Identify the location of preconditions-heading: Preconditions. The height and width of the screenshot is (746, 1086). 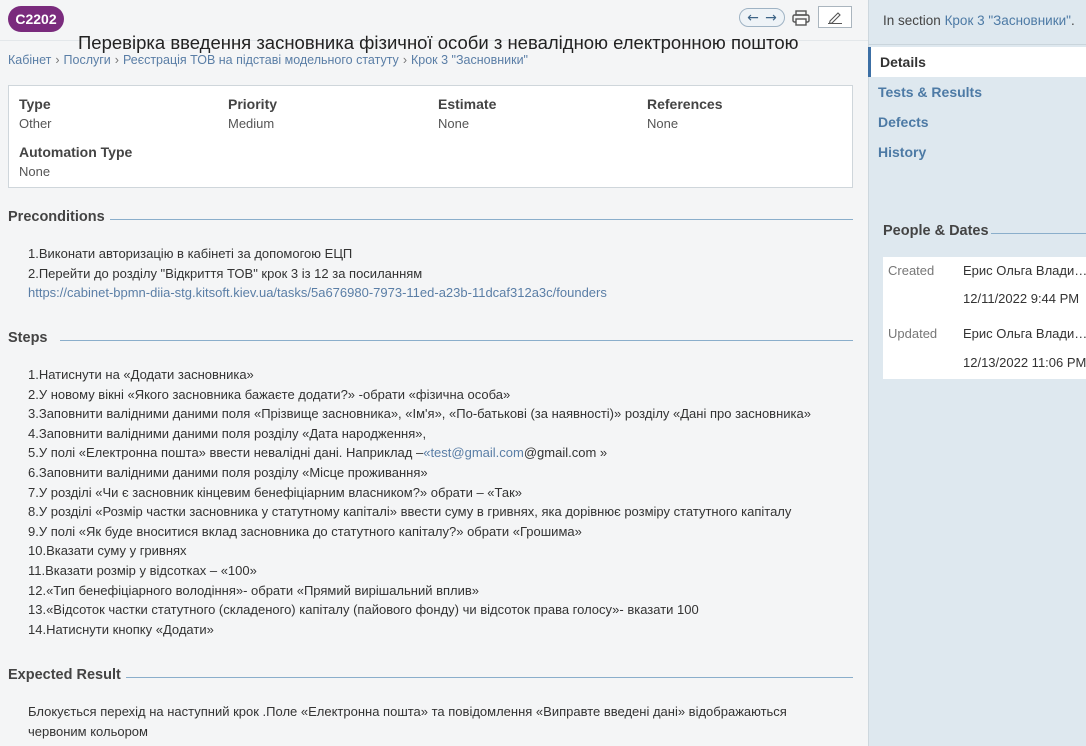
(56, 217).